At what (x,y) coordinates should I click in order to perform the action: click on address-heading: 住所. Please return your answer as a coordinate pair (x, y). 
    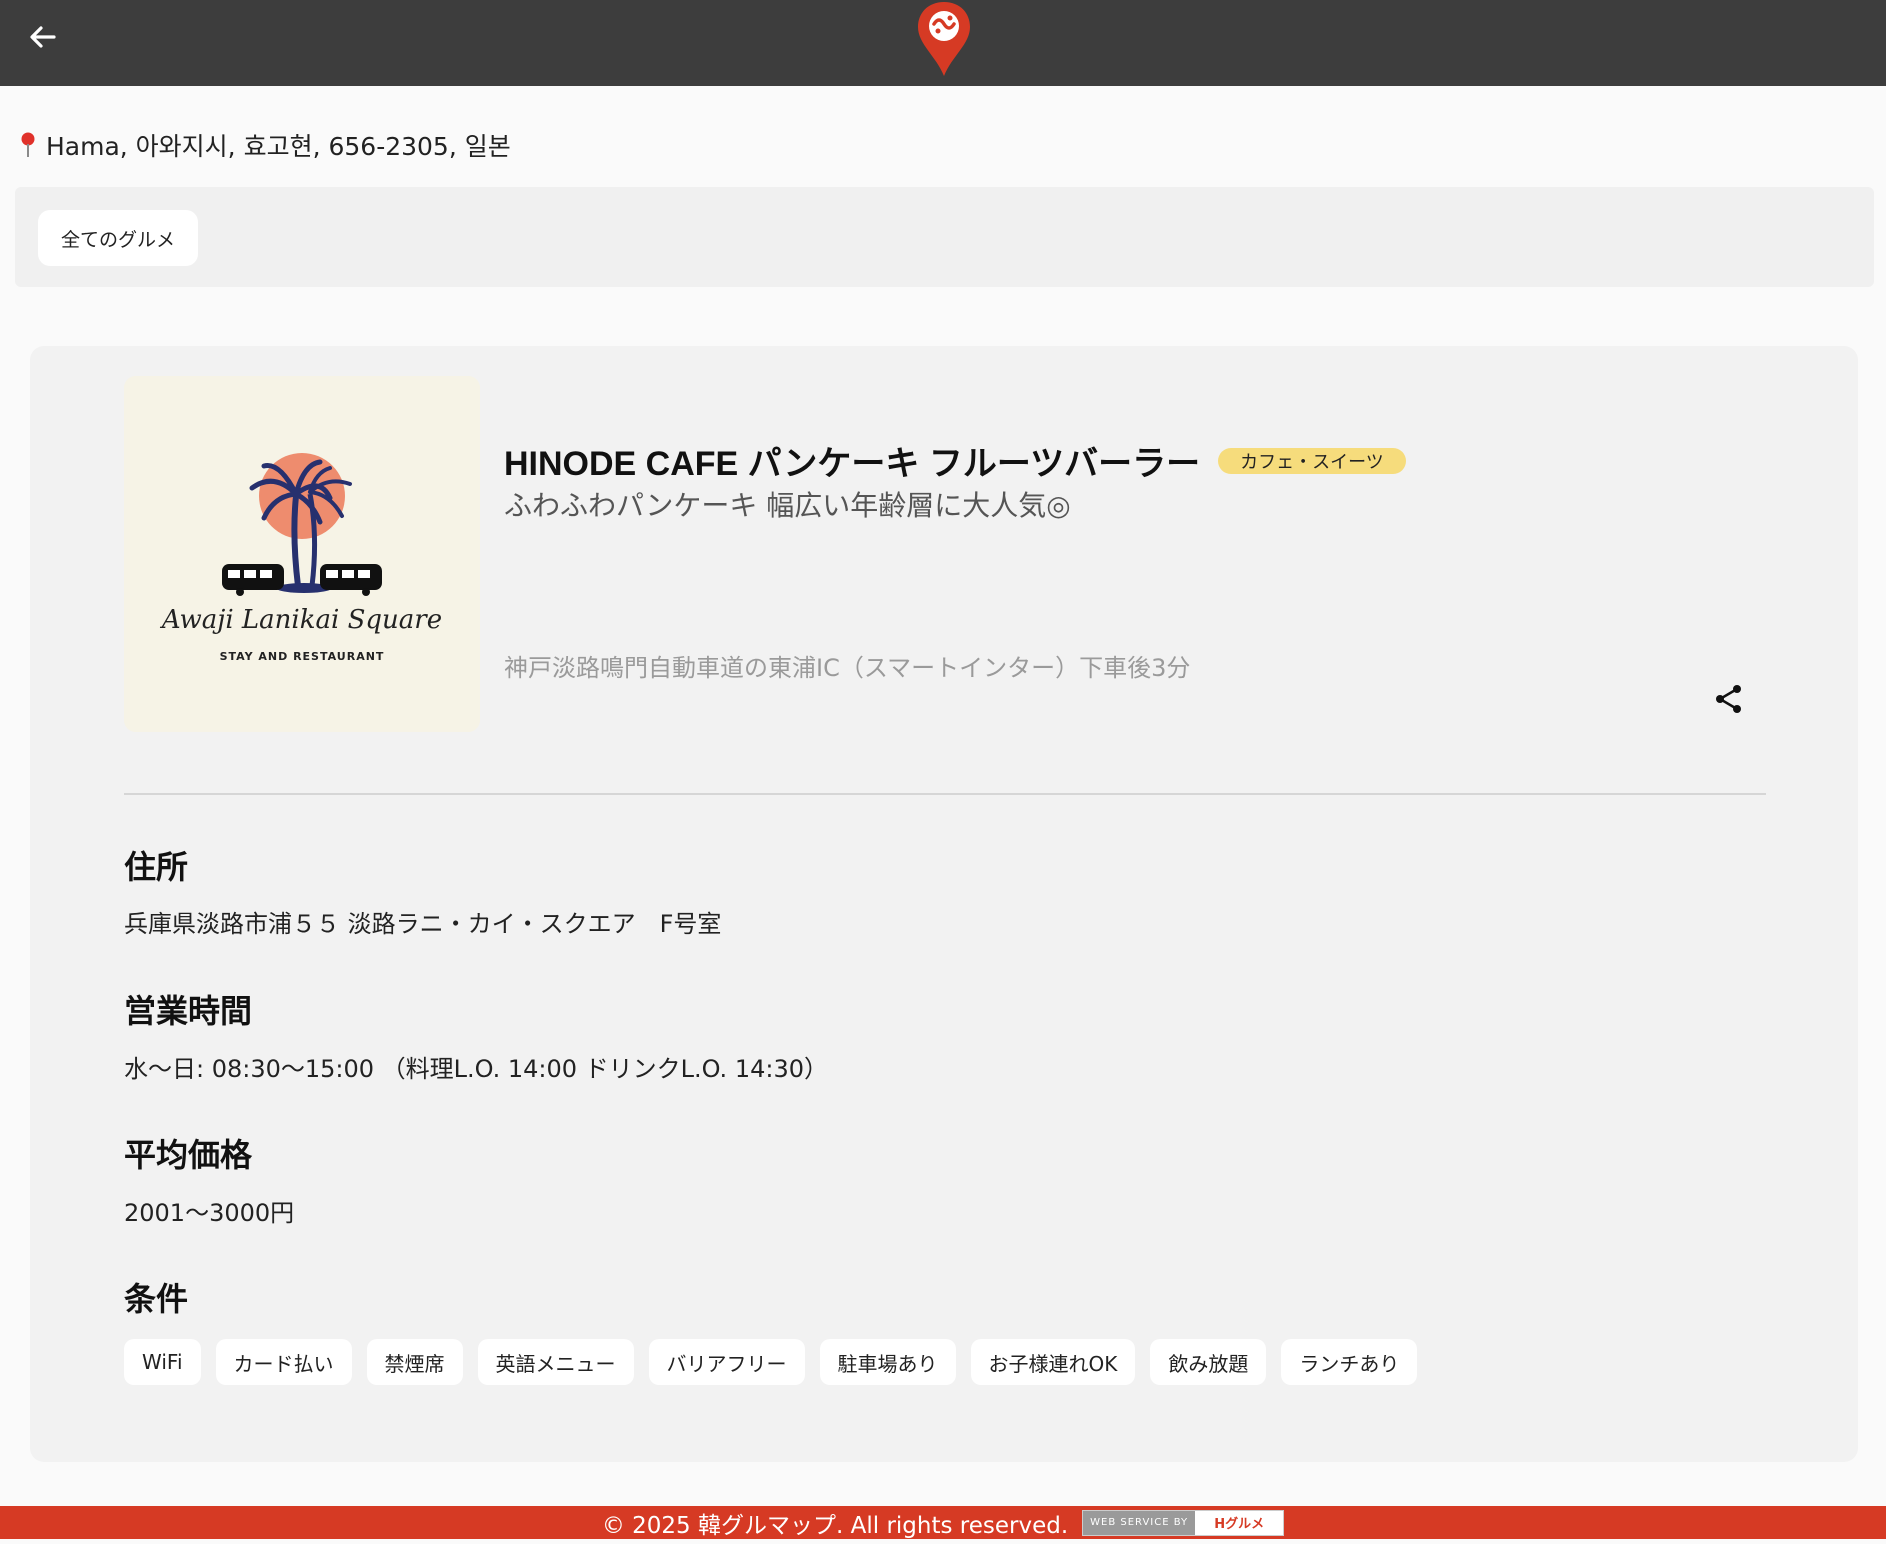
    Looking at the image, I should click on (156, 867).